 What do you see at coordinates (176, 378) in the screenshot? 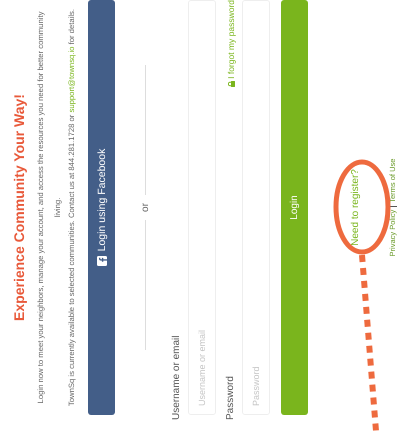
I see `field-label: Username or email` at bounding box center [176, 378].